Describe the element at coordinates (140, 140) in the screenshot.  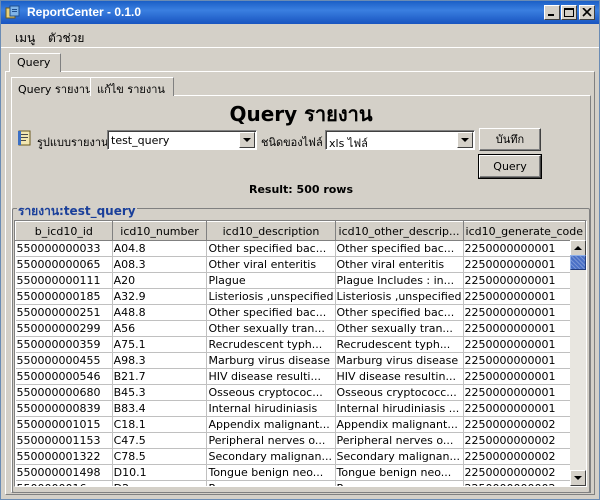
I see `report-format-value: test_query` at that location.